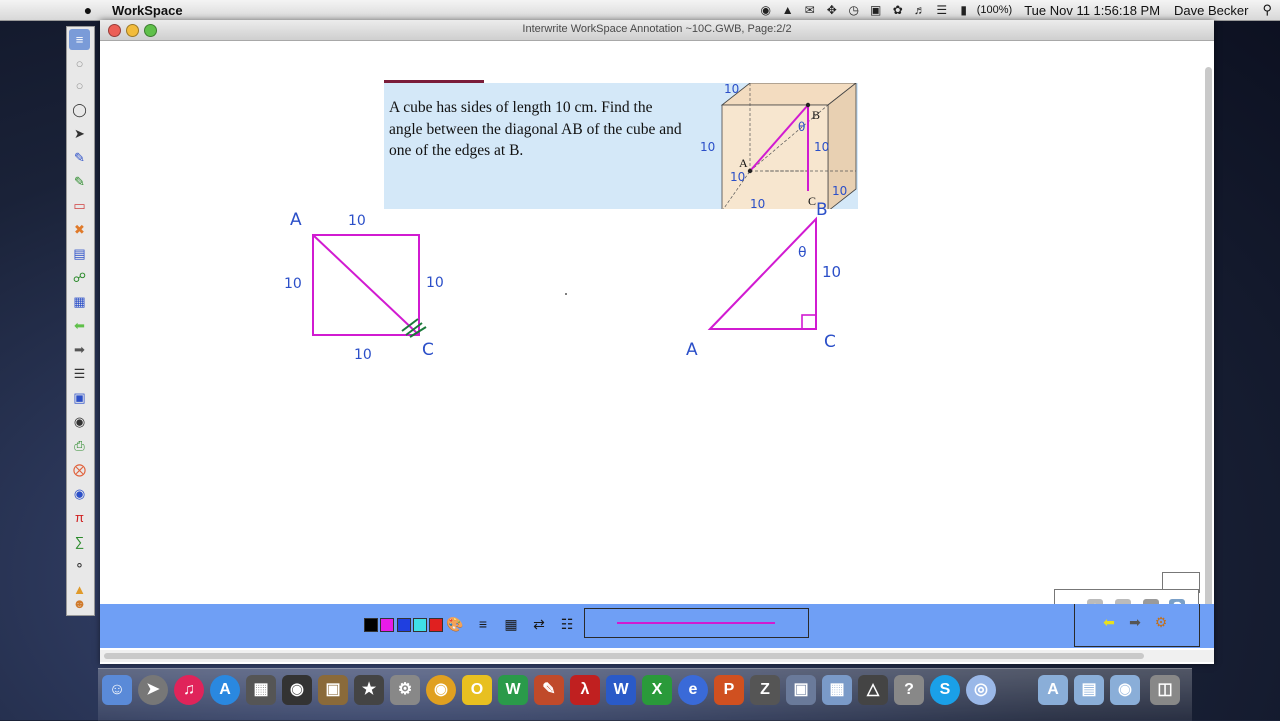  What do you see at coordinates (79, 229) in the screenshot?
I see `clear-icon: ✖` at bounding box center [79, 229].